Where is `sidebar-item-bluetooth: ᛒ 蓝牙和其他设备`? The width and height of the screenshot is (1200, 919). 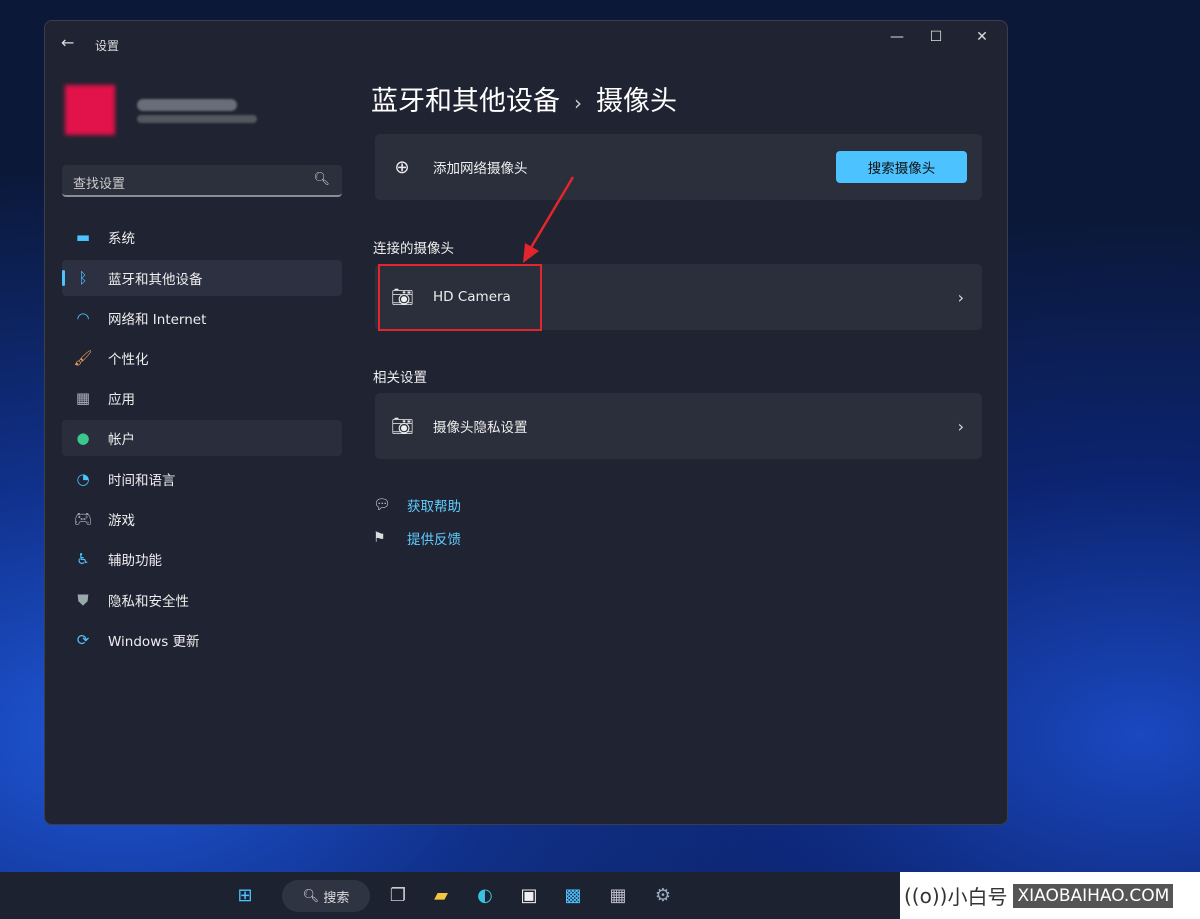
sidebar-item-bluetooth: ᛒ 蓝牙和其他设备 is located at coordinates (202, 278).